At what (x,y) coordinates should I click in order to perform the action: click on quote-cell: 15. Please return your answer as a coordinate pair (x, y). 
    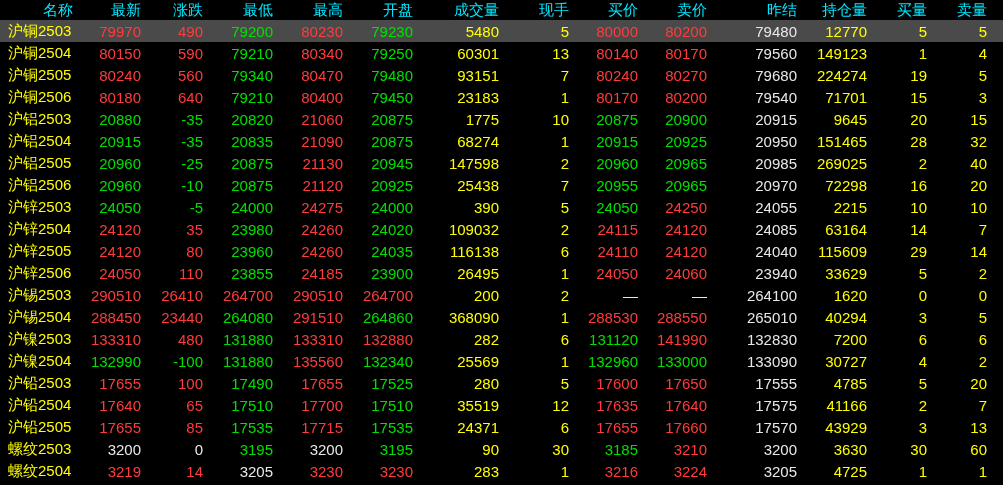
    Looking at the image, I should click on (918, 97).